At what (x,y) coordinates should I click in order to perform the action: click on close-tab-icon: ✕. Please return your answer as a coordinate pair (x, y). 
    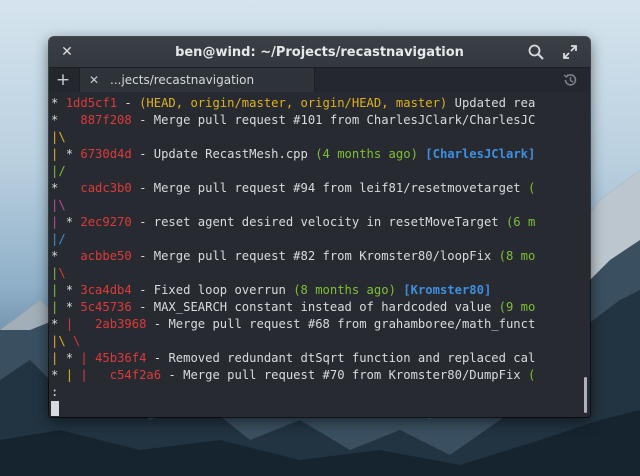
    Looking at the image, I should click on (94, 80).